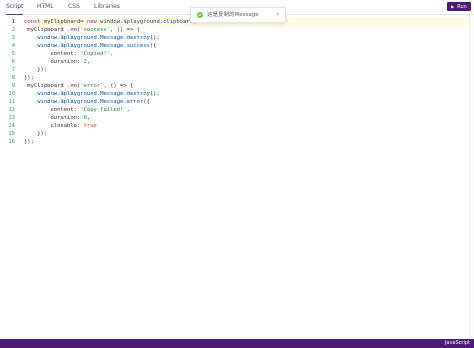  I want to click on play-icon: ▶, so click(453, 6).